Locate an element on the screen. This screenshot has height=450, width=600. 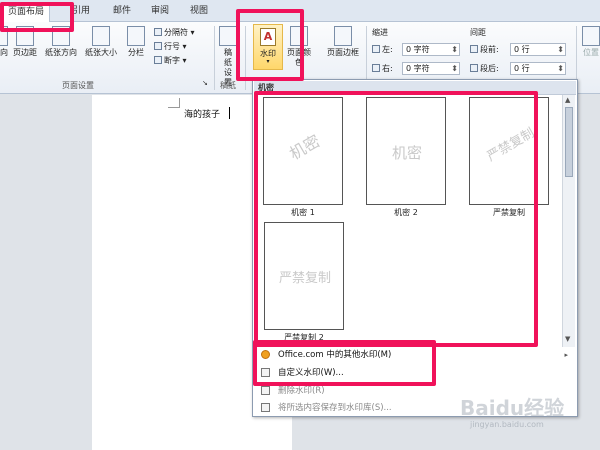
menu-more-watermarks-label: Office.com 中的其他水印(M) is located at coordinates (335, 355).